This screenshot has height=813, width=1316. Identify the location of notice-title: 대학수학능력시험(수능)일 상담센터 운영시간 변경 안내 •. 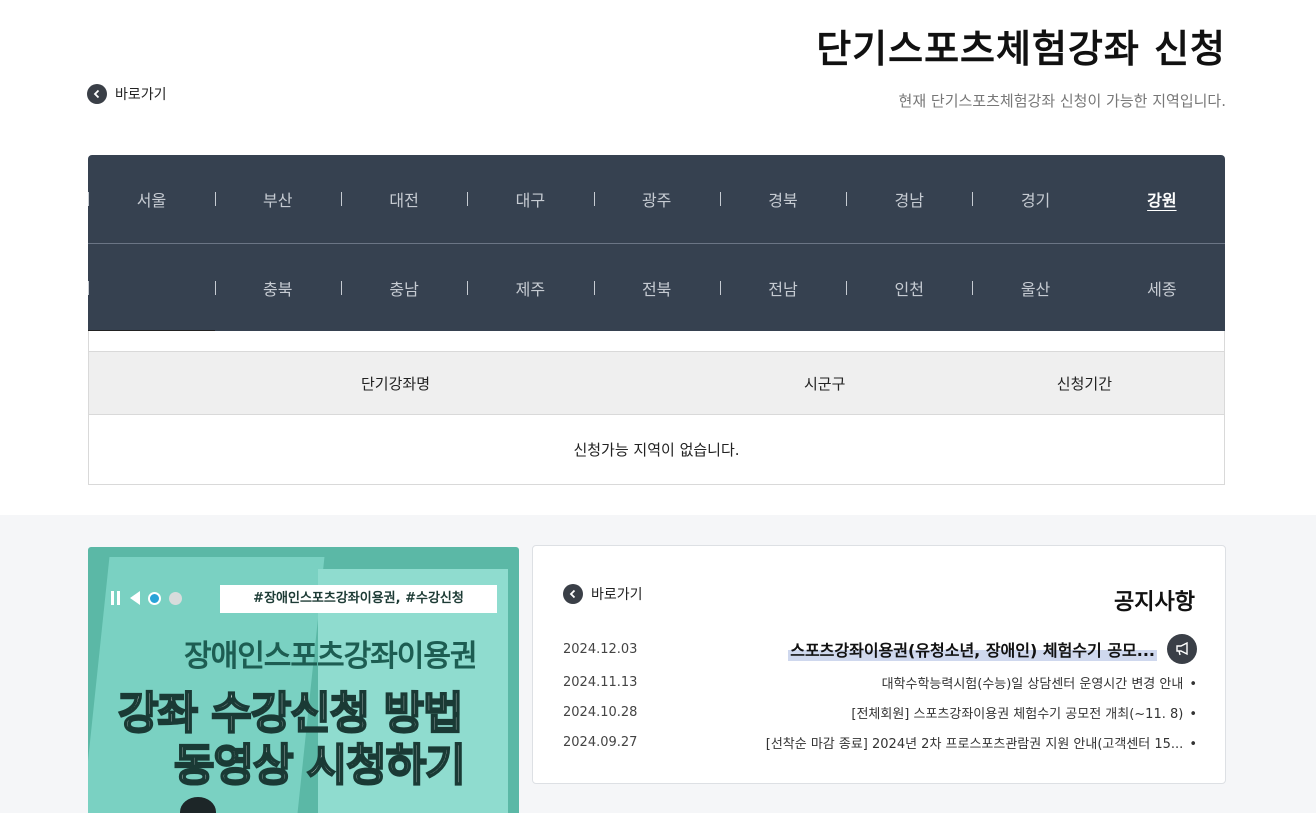
(920, 682).